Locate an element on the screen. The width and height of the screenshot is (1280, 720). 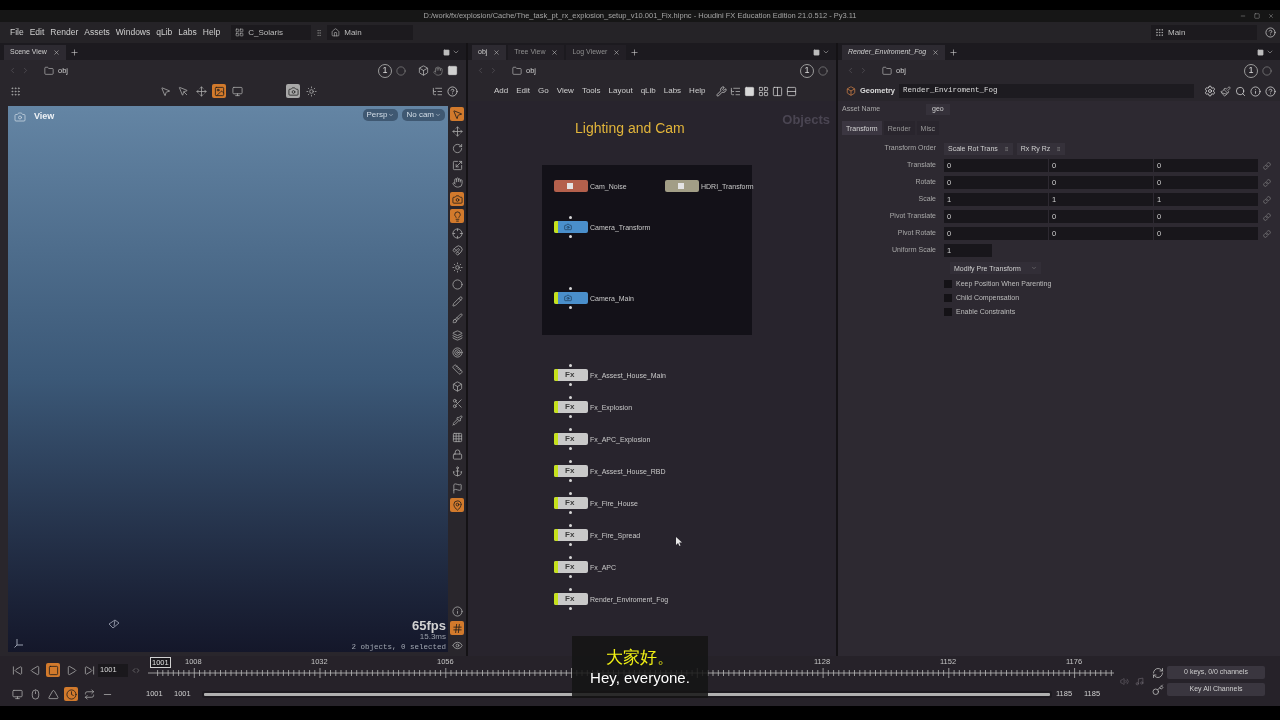
image-icon is located at coordinates (219, 91).